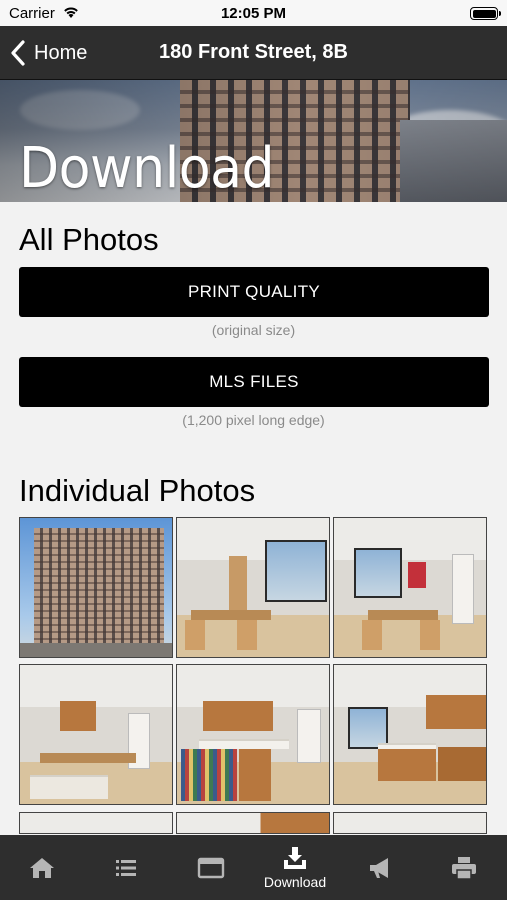  I want to click on tab-bar: Download, so click(253, 867).